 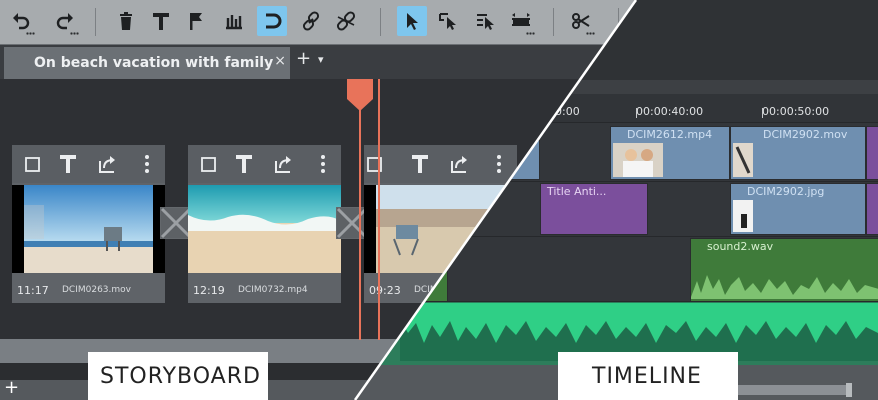 I want to click on delete-icon, so click(x=126, y=21).